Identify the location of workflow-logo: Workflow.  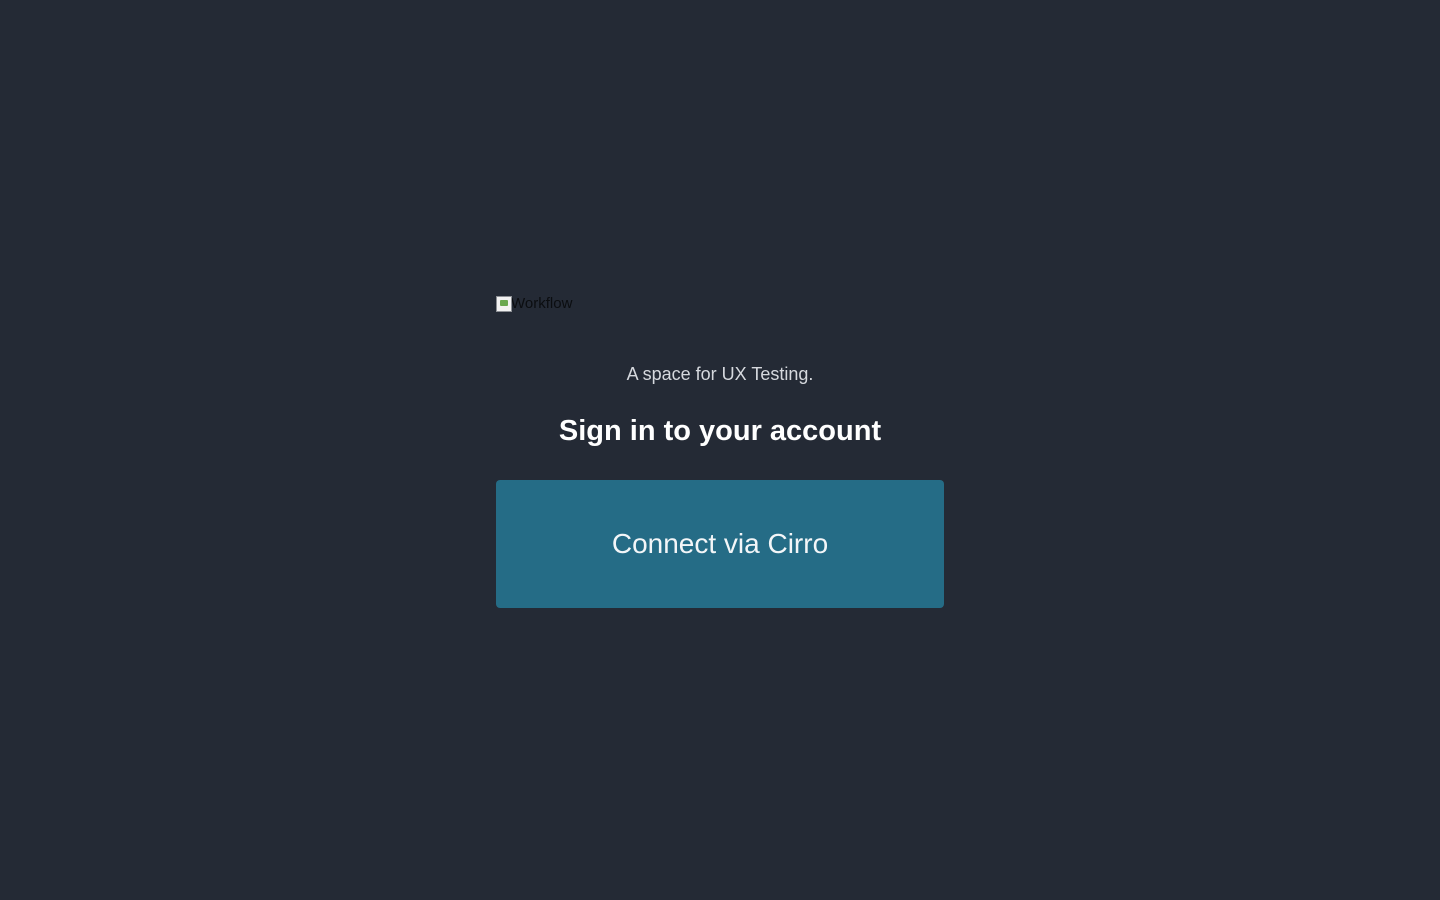
(534, 304).